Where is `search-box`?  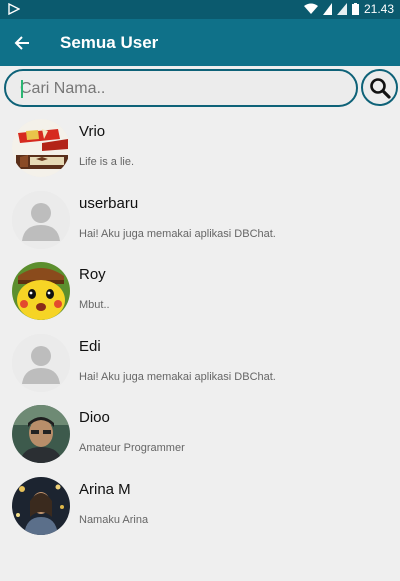 search-box is located at coordinates (181, 88).